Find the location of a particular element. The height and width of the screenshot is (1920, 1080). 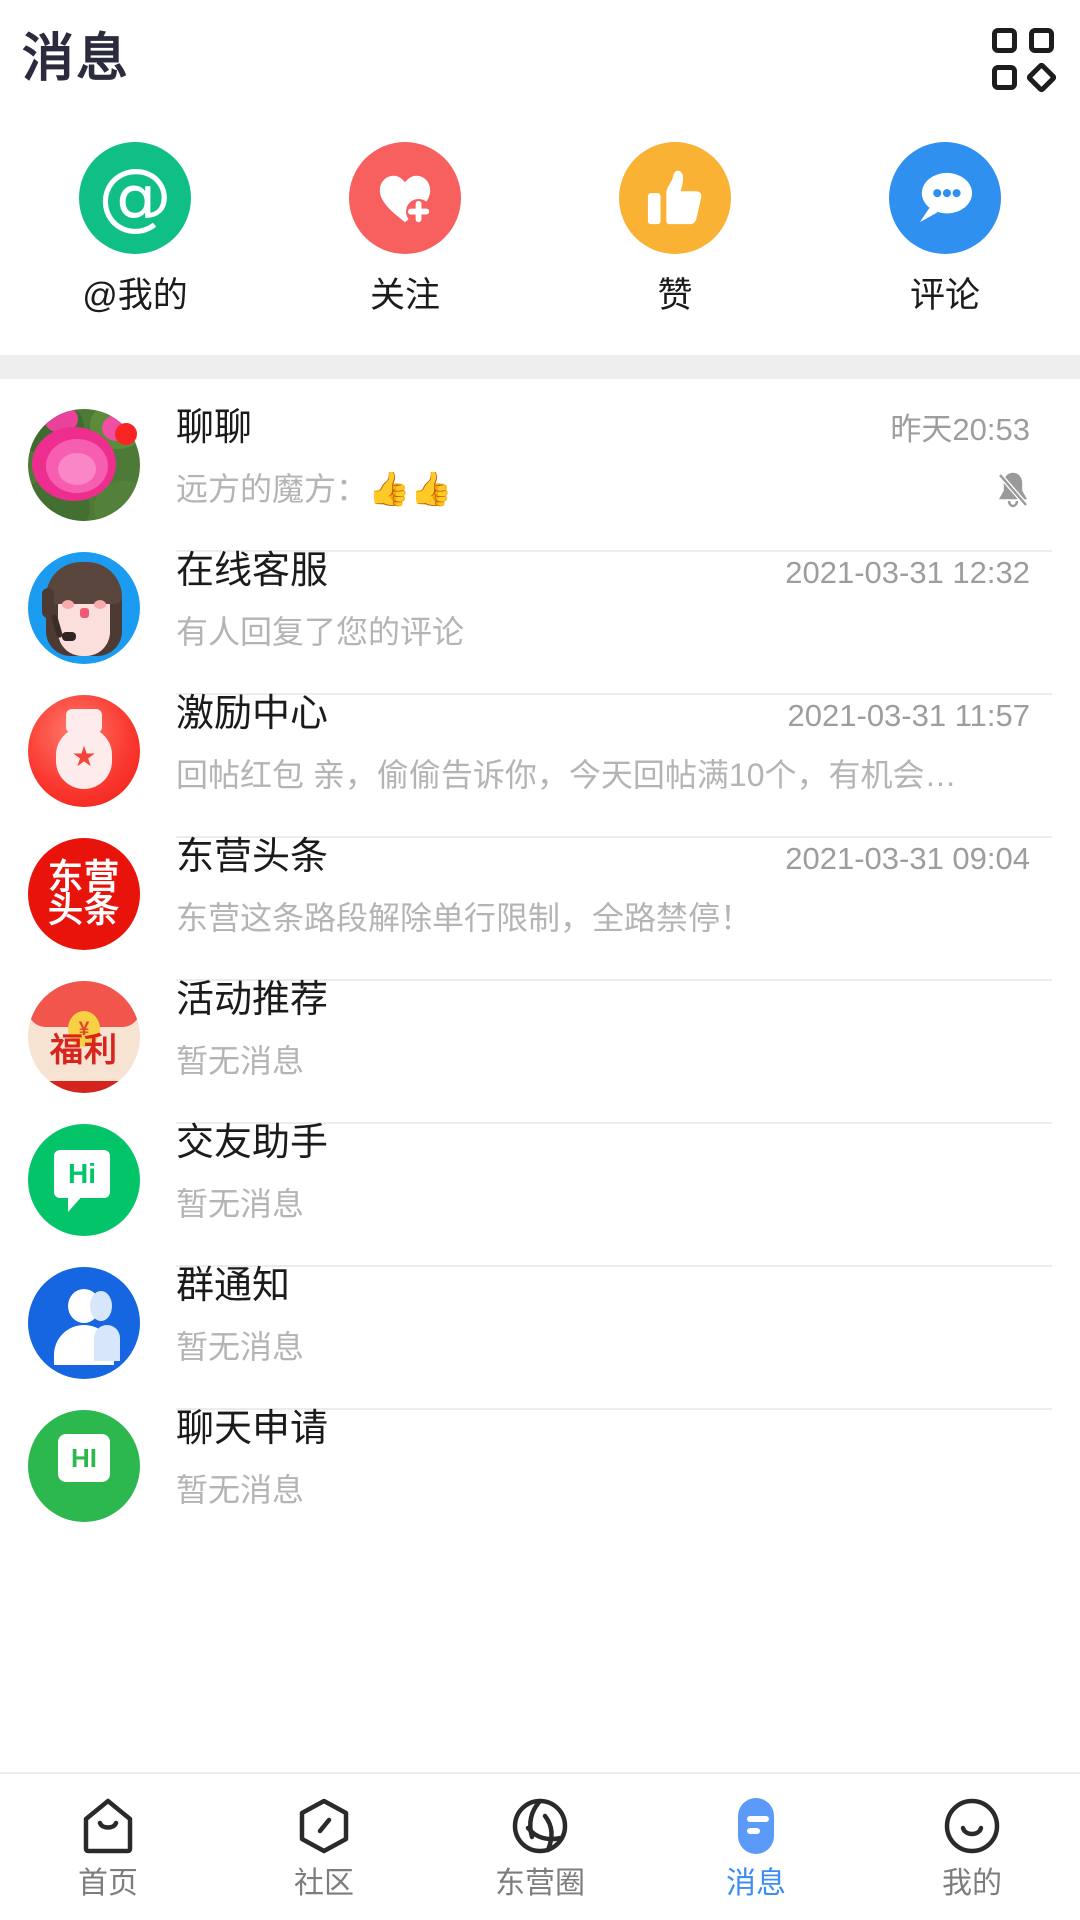

avatar: 东营 头条 is located at coordinates (84, 894).